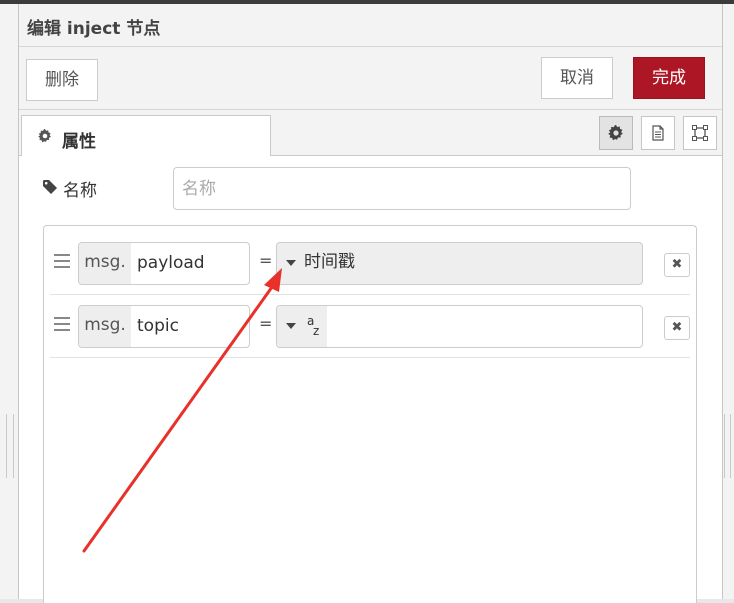 This screenshot has height=603, width=734. What do you see at coordinates (402, 188) in the screenshot?
I see `name-input` at bounding box center [402, 188].